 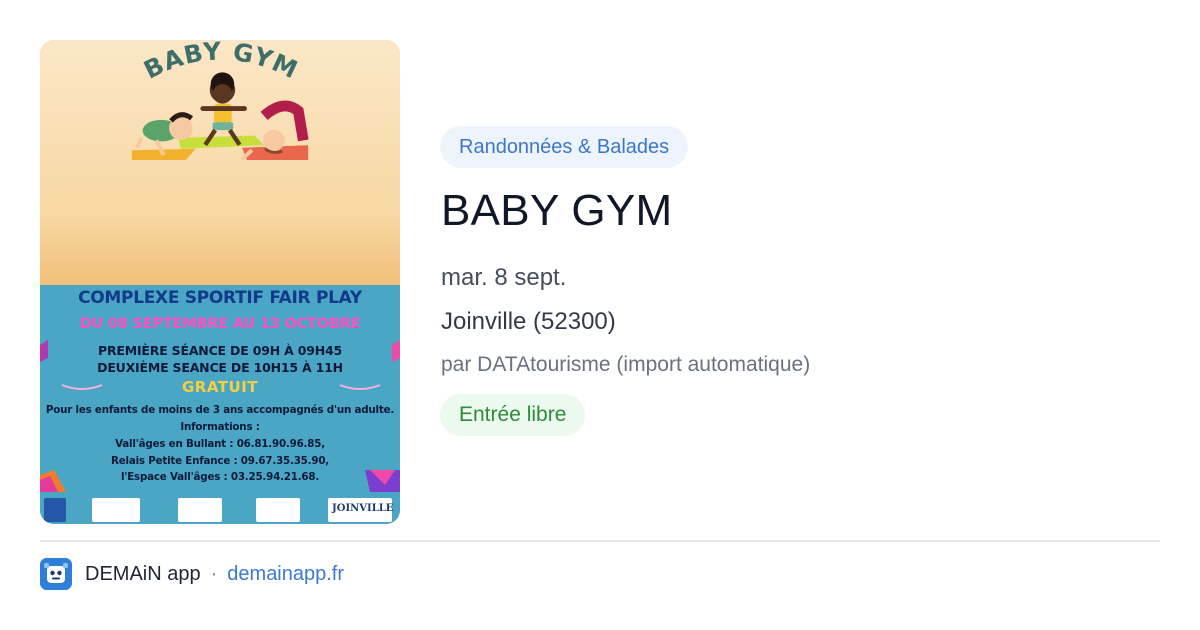 I want to click on poster-venue: COMPLEXE SPORTIF FAIR PLAY, so click(x=220, y=298).